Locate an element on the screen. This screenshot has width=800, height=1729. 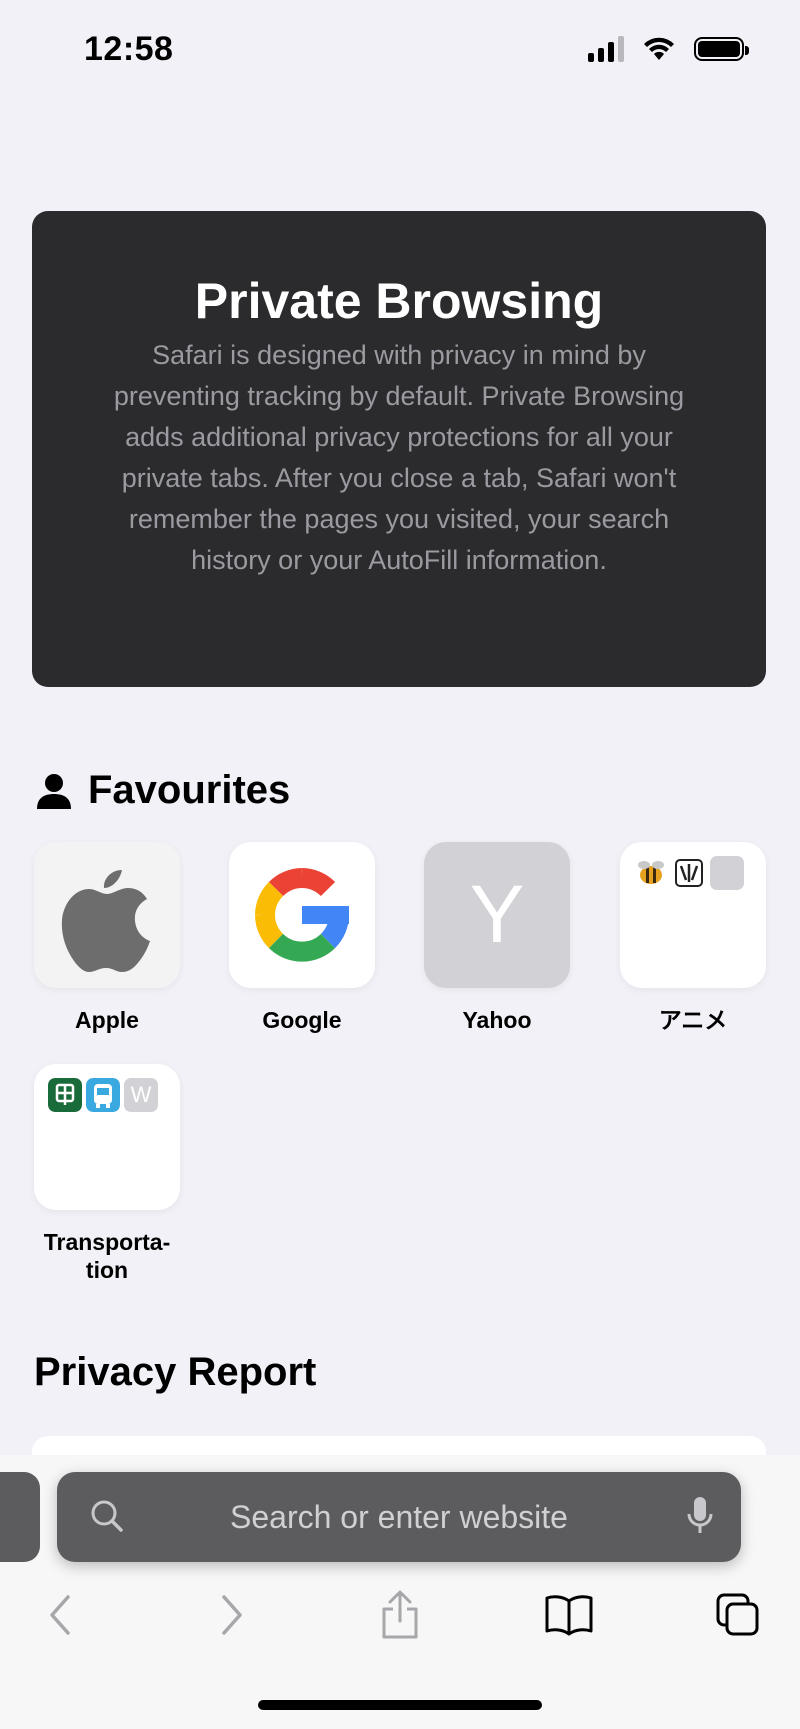
chevron-right-icon is located at coordinates (232, 1615).